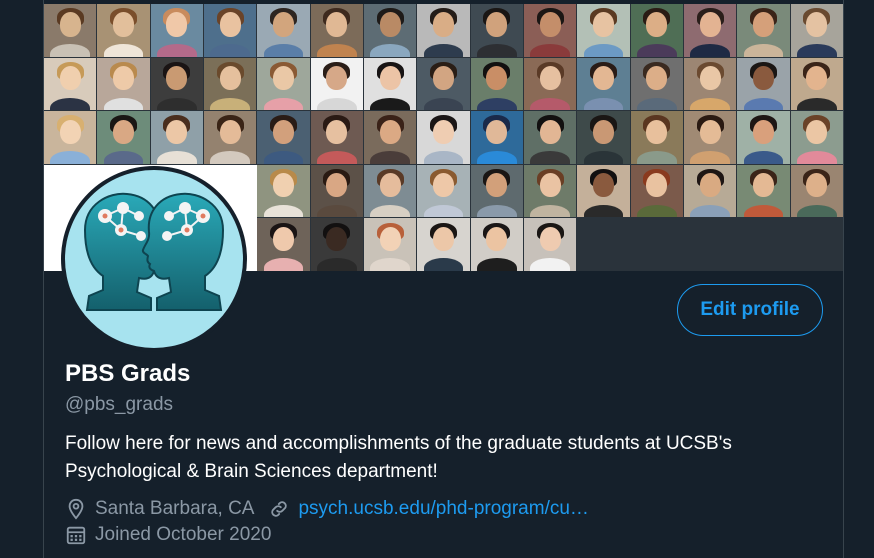  I want to click on profile-joined-date: Joined October 2020, so click(183, 534).